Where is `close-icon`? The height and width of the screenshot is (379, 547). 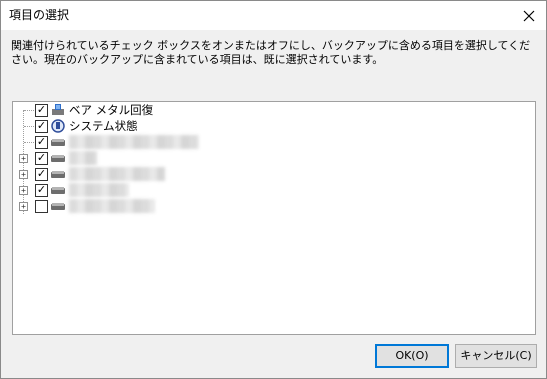
close-icon is located at coordinates (529, 15).